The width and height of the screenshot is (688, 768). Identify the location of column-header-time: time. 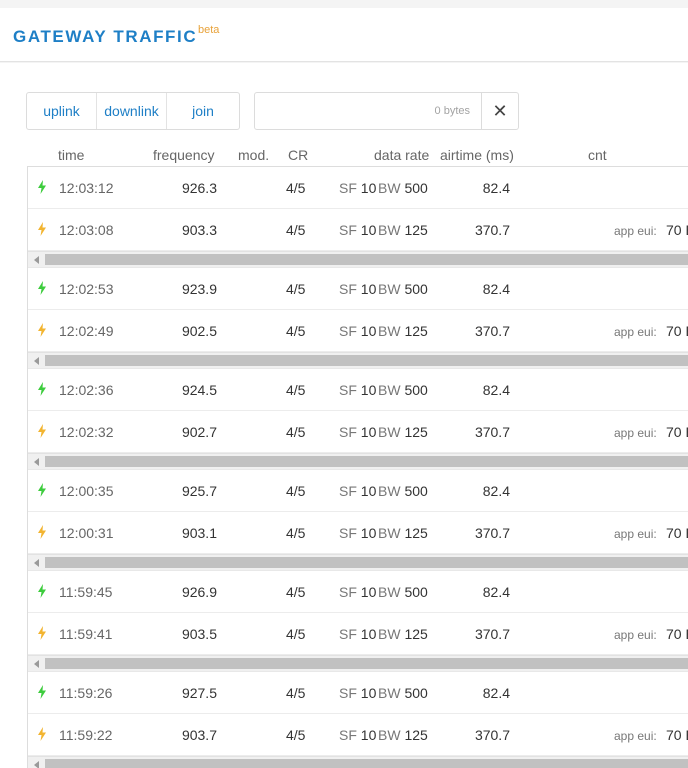
(71, 155).